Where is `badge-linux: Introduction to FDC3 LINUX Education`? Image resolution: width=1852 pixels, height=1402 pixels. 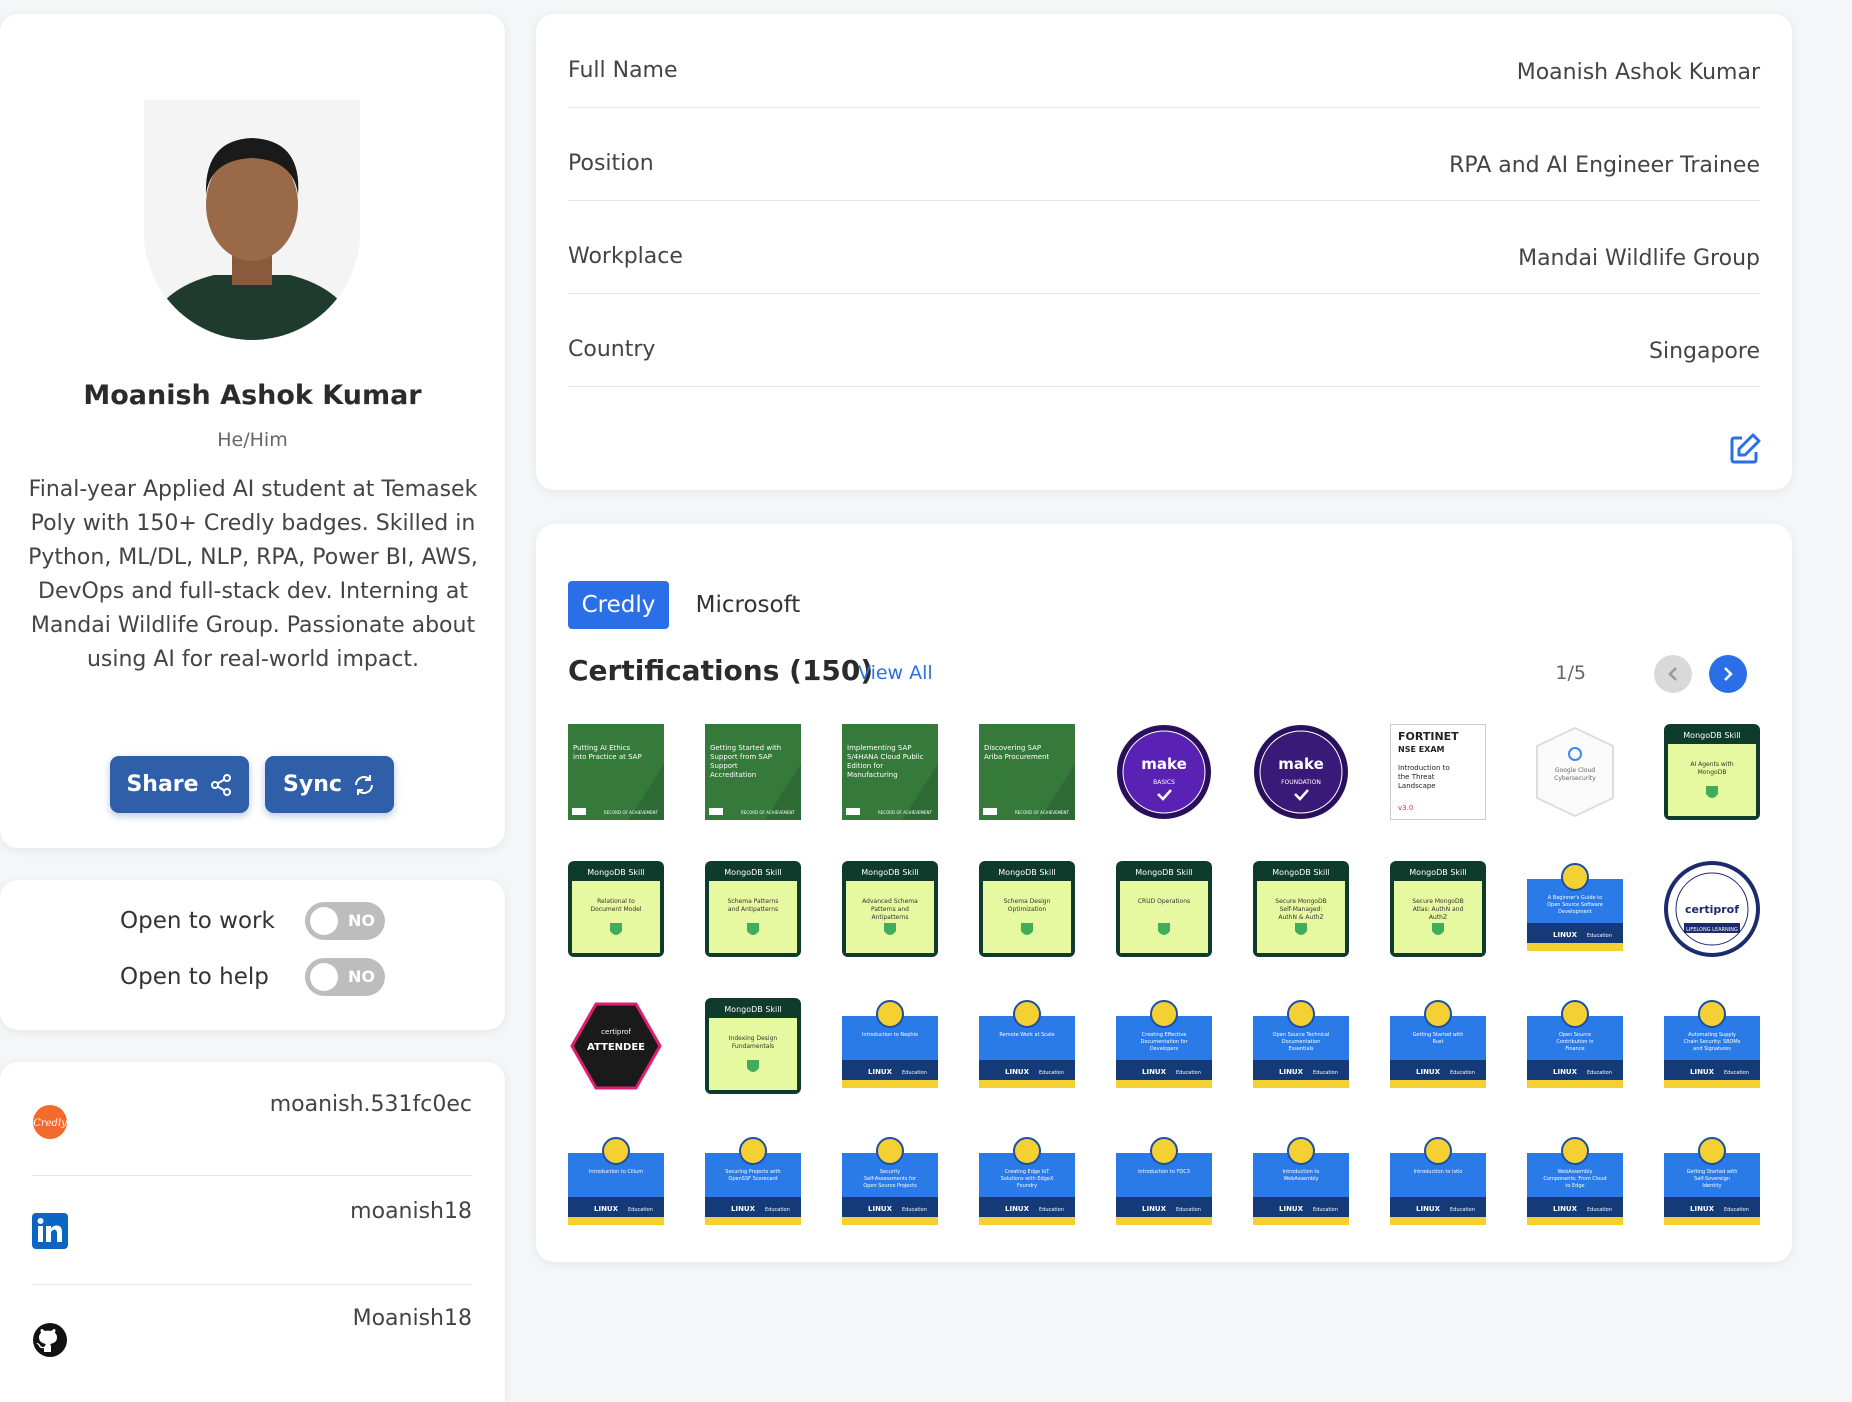
badge-linux: Introduction to FDC3 LINUX Education is located at coordinates (1164, 1183).